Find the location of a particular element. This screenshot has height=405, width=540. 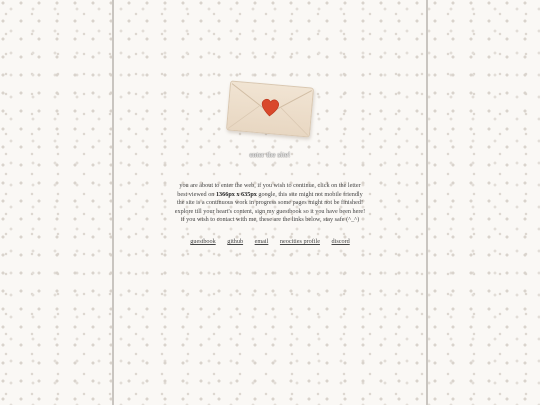

guestbook-link: guestbook is located at coordinates (202, 241).